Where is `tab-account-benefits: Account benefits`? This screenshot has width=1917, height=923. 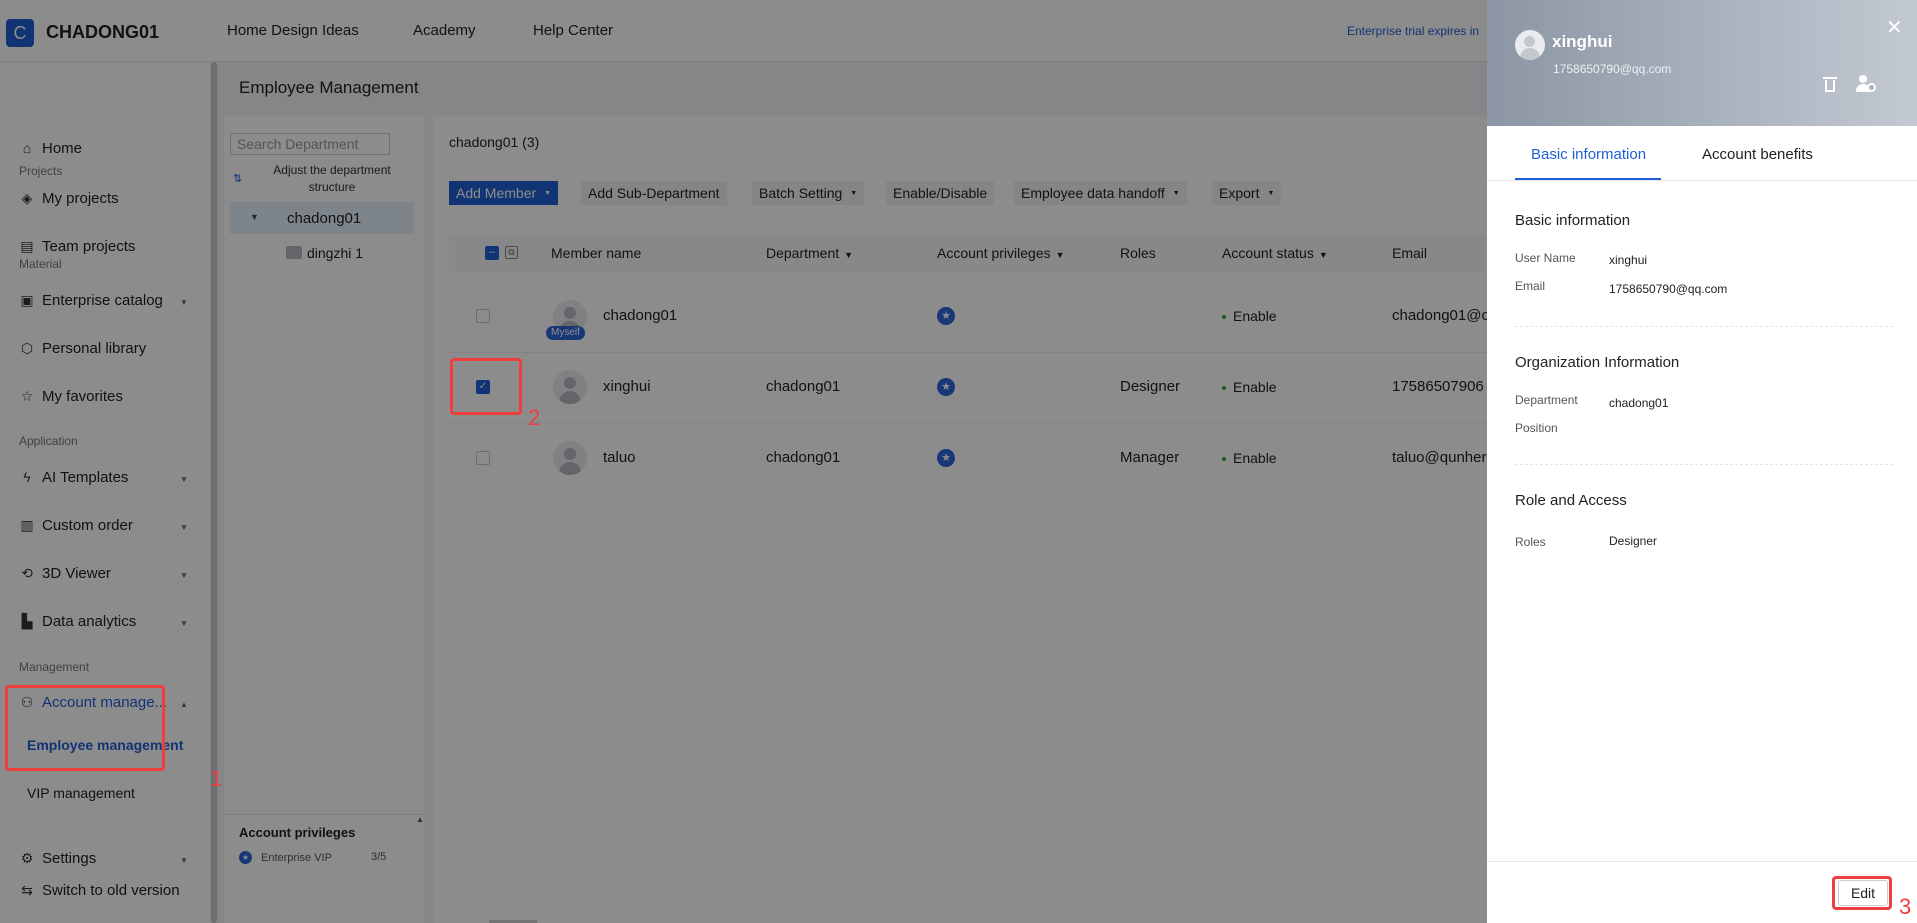
tab-account-benefits: Account benefits is located at coordinates (1757, 154).